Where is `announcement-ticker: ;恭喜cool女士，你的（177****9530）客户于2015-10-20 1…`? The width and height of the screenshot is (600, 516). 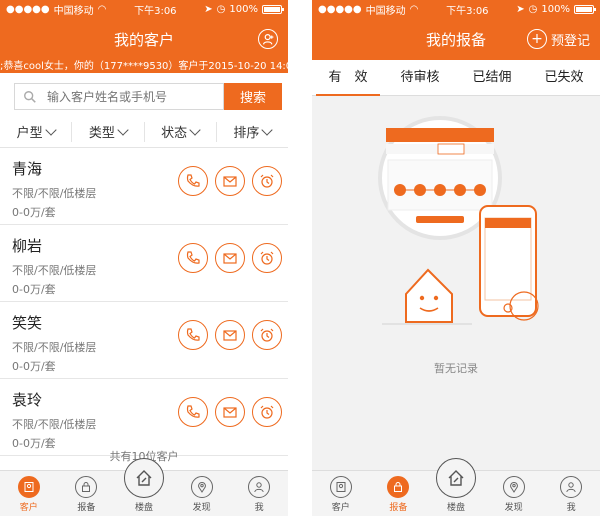
announcement-ticker: ;恭喜cool女士，你的（177****9530）客户于2015-10-20 1… is located at coordinates (144, 66).